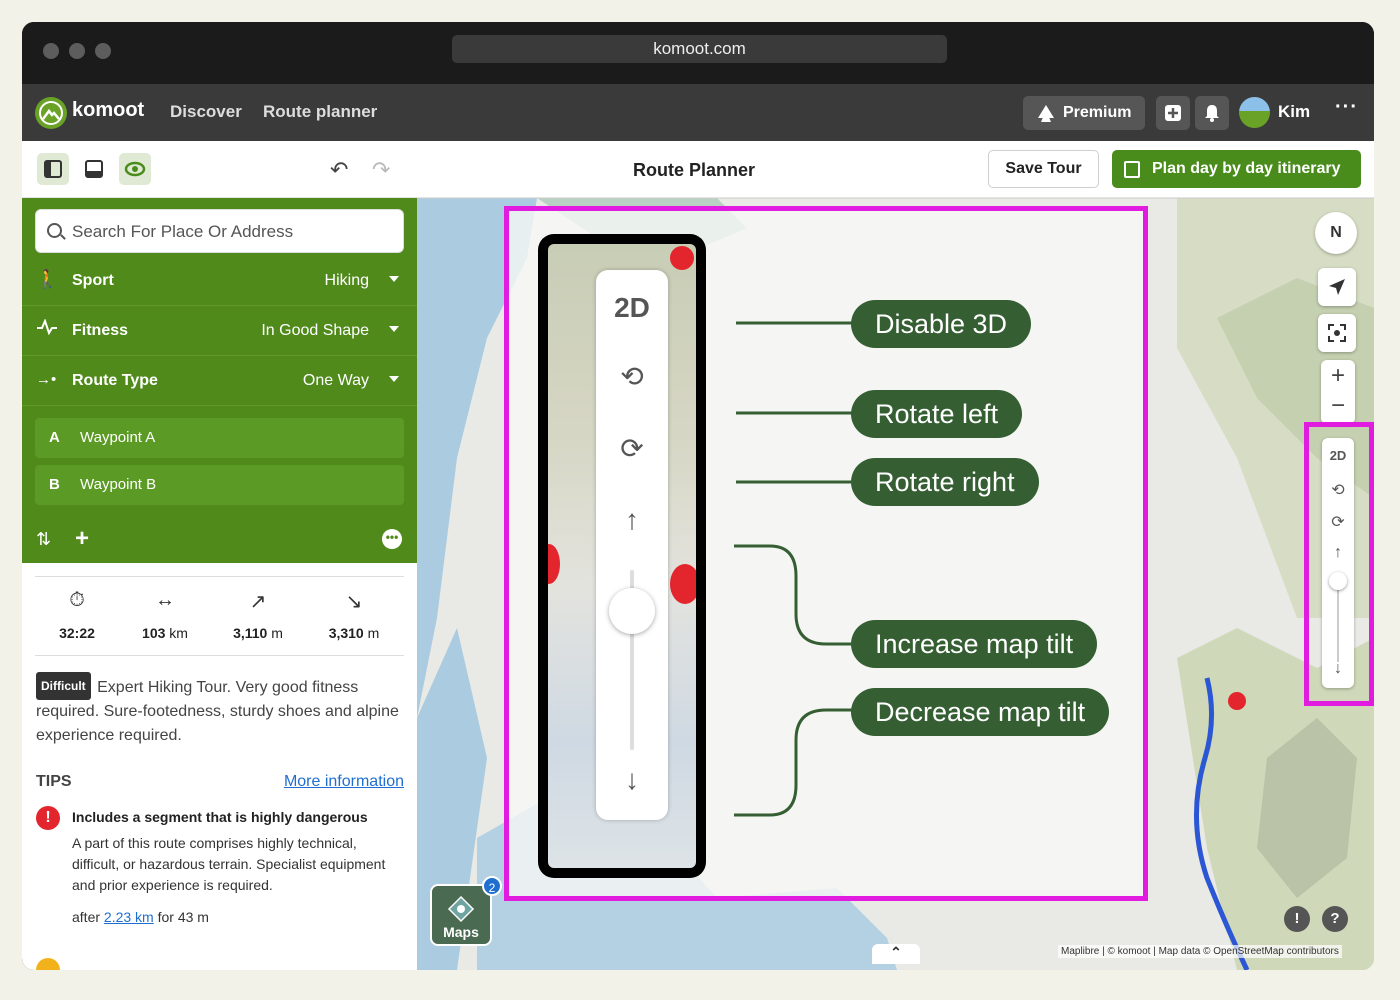  What do you see at coordinates (54, 437) in the screenshot?
I see `waypoint-letter: A` at bounding box center [54, 437].